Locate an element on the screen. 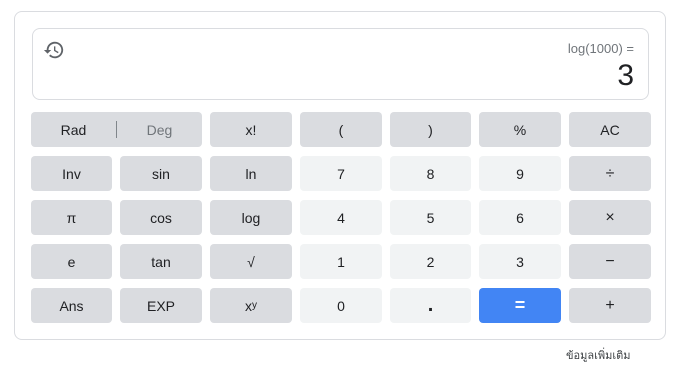 The height and width of the screenshot is (366, 679). rad-button: Rad is located at coordinates (73, 130).